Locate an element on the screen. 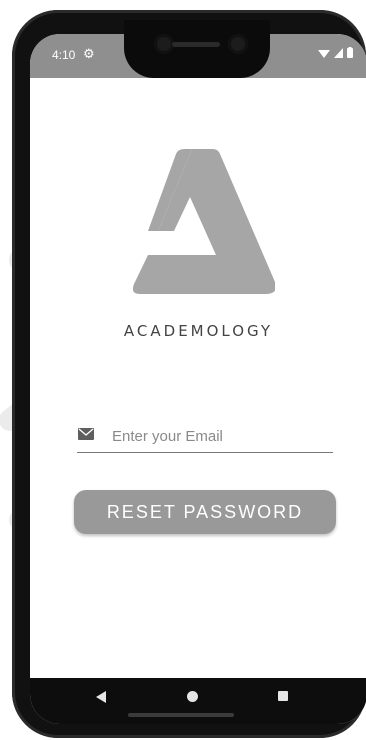  home-circle-icon is located at coordinates (192, 696).